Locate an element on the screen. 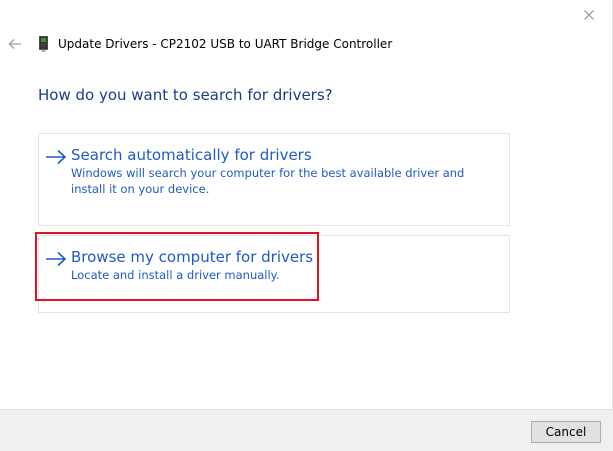  close-icon is located at coordinates (589, 15).